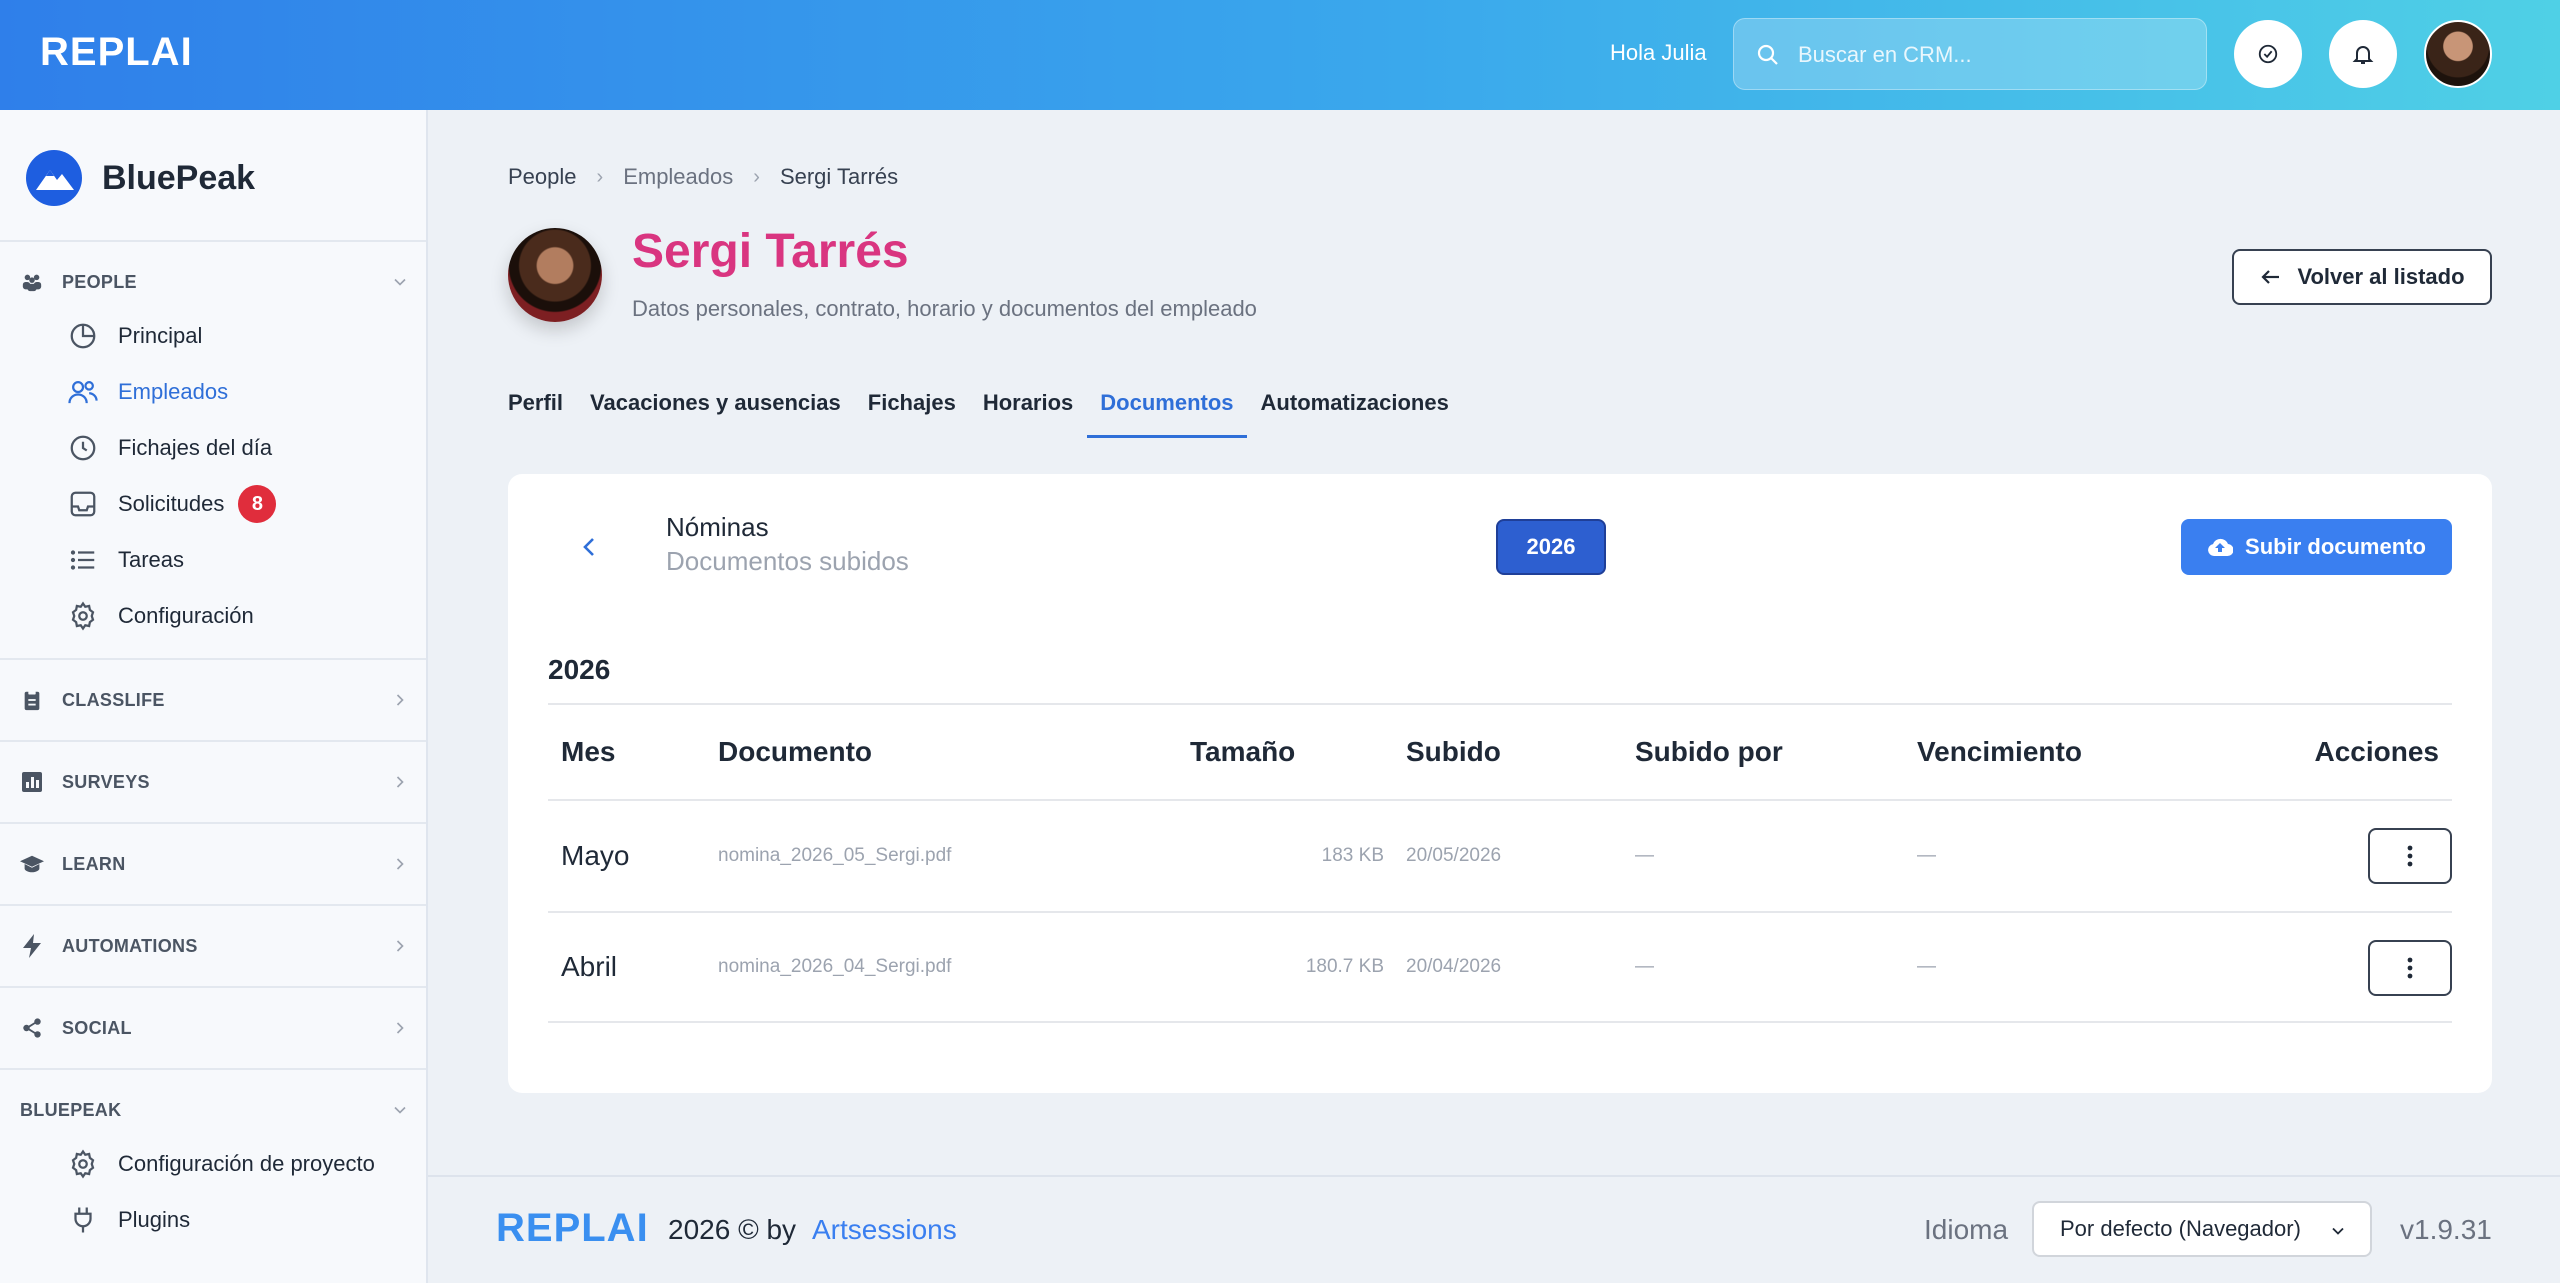  Describe the element at coordinates (215, 864) in the screenshot. I see `section-learn: LEARN` at that location.